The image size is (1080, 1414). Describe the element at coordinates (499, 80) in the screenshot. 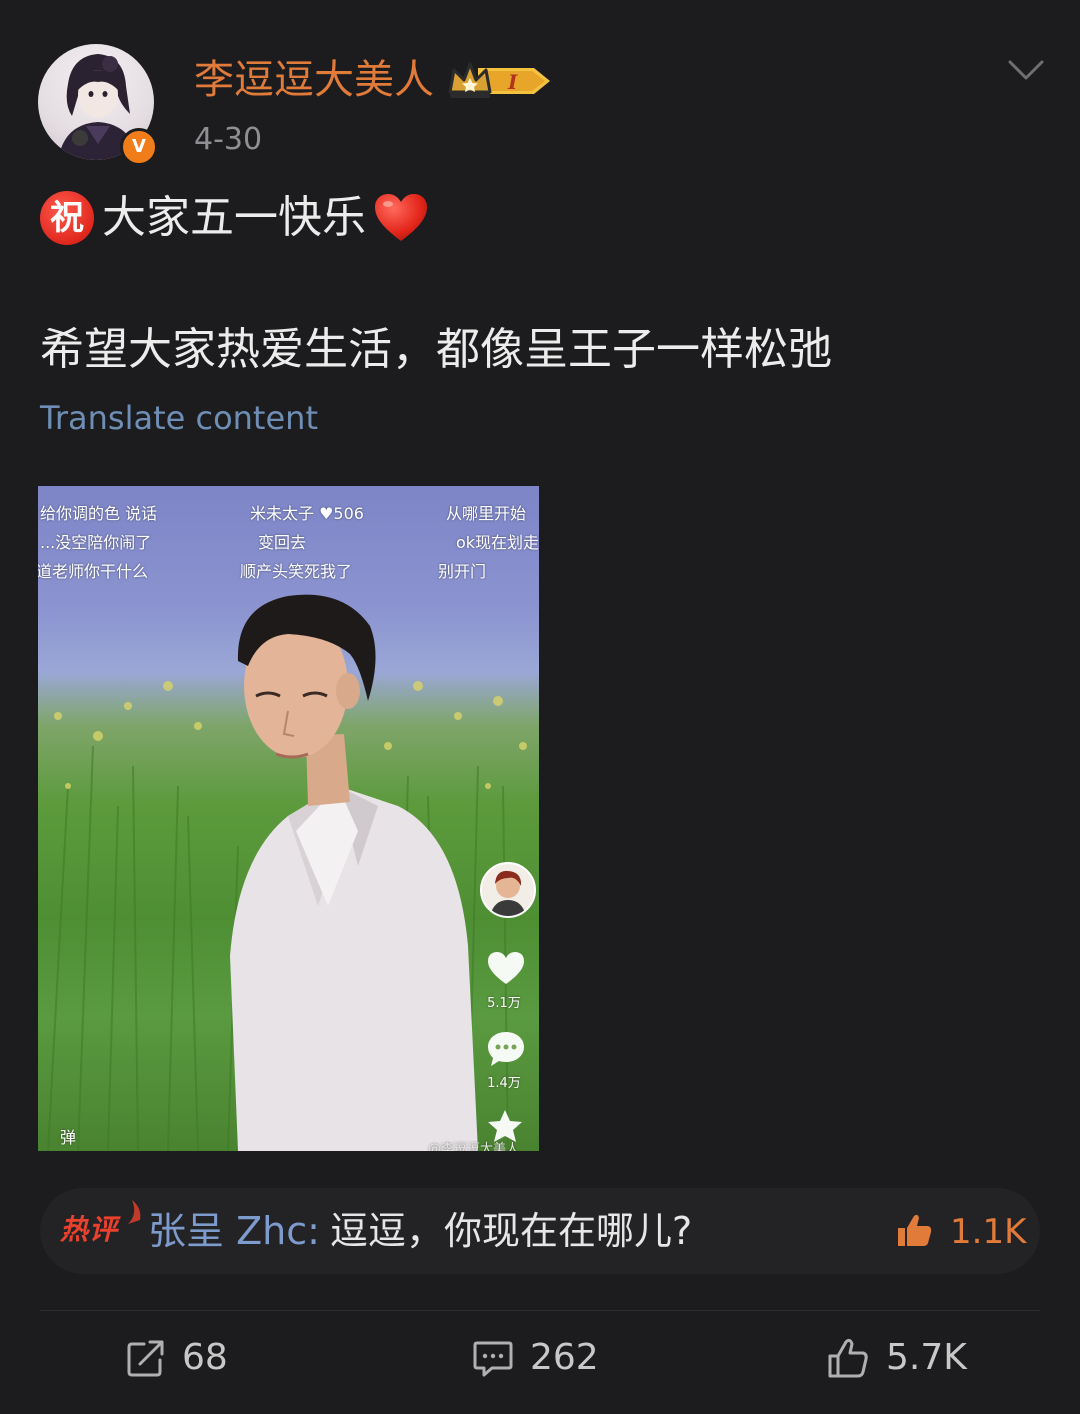

I see `crown-icon: I` at that location.